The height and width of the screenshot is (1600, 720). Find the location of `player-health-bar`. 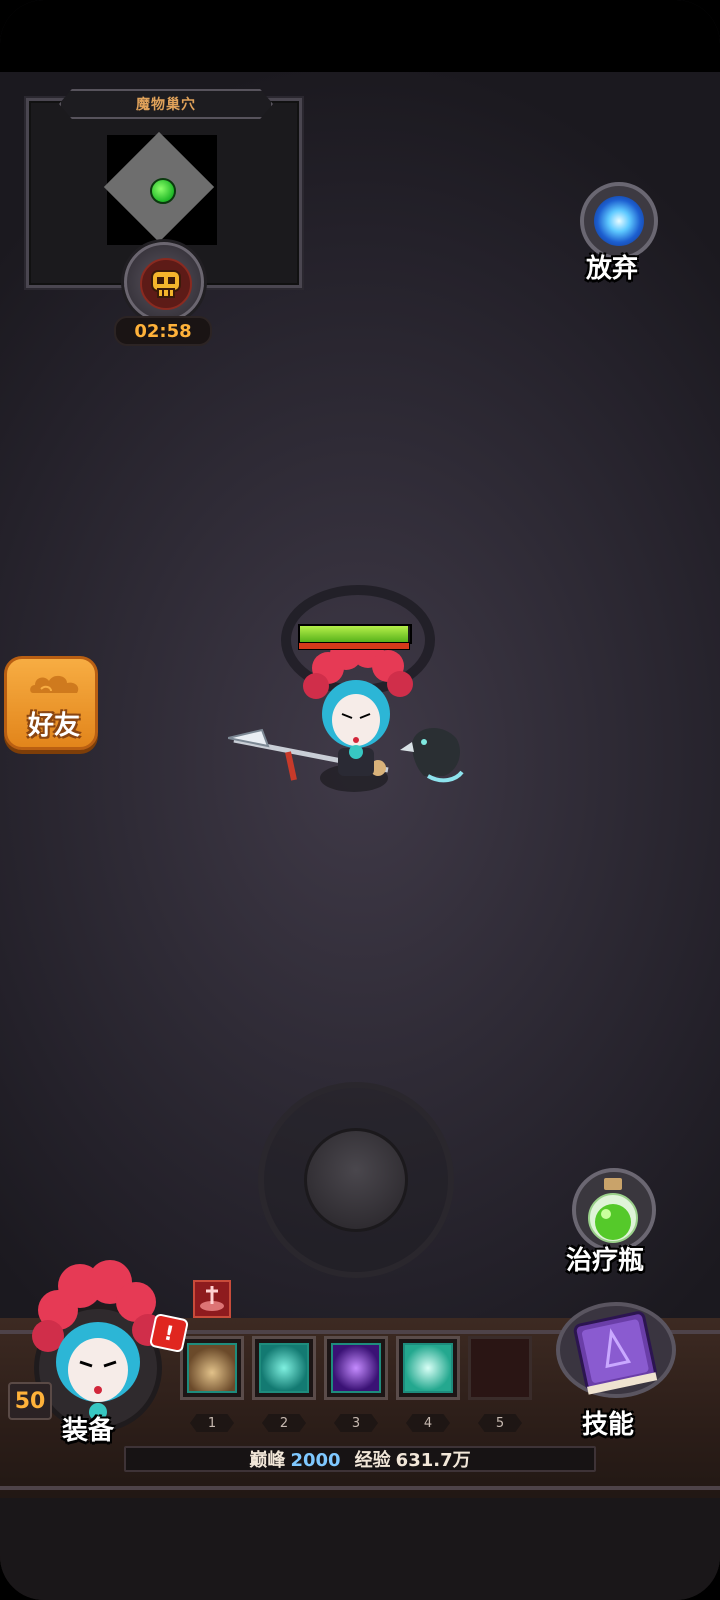

player-health-bar is located at coordinates (355, 634).